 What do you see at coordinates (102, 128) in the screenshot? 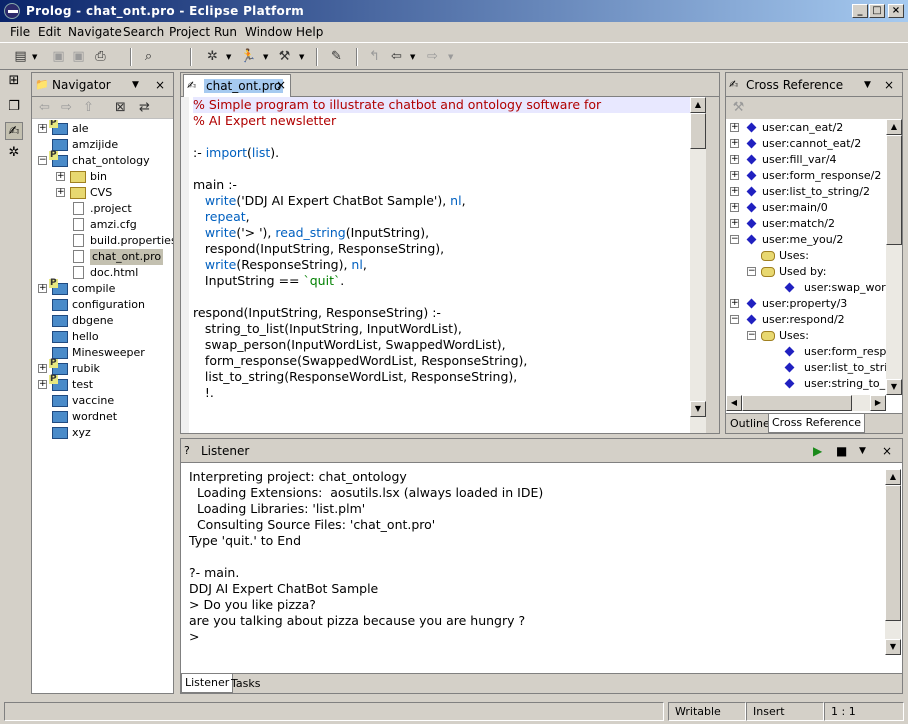
I see `navigator-item: + ale` at bounding box center [102, 128].